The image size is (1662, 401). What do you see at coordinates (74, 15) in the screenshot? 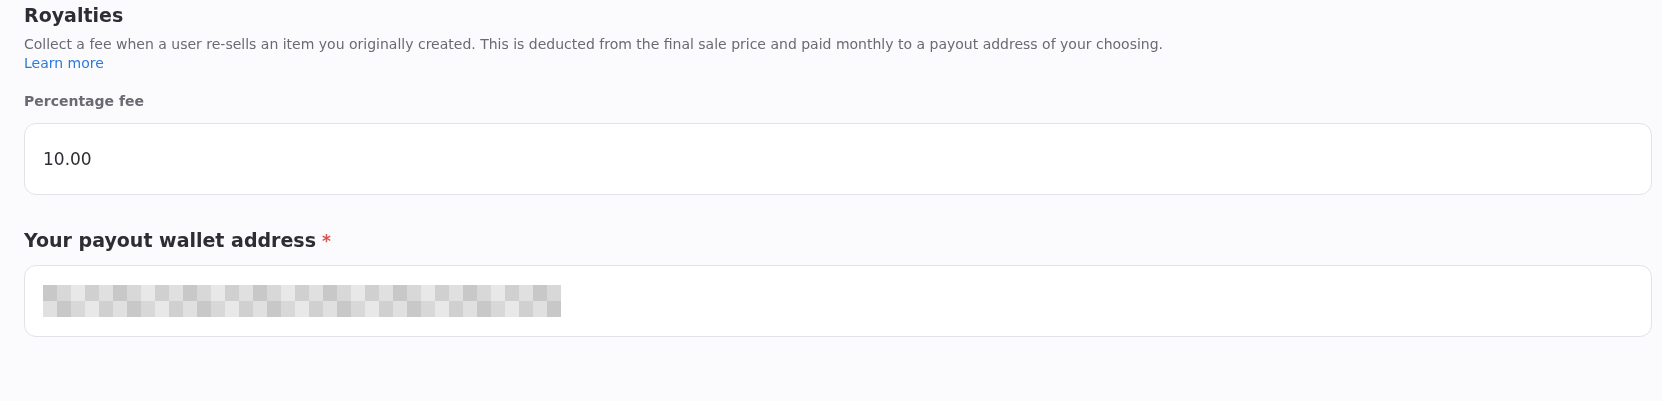
I see `section-title: Royalties` at bounding box center [74, 15].